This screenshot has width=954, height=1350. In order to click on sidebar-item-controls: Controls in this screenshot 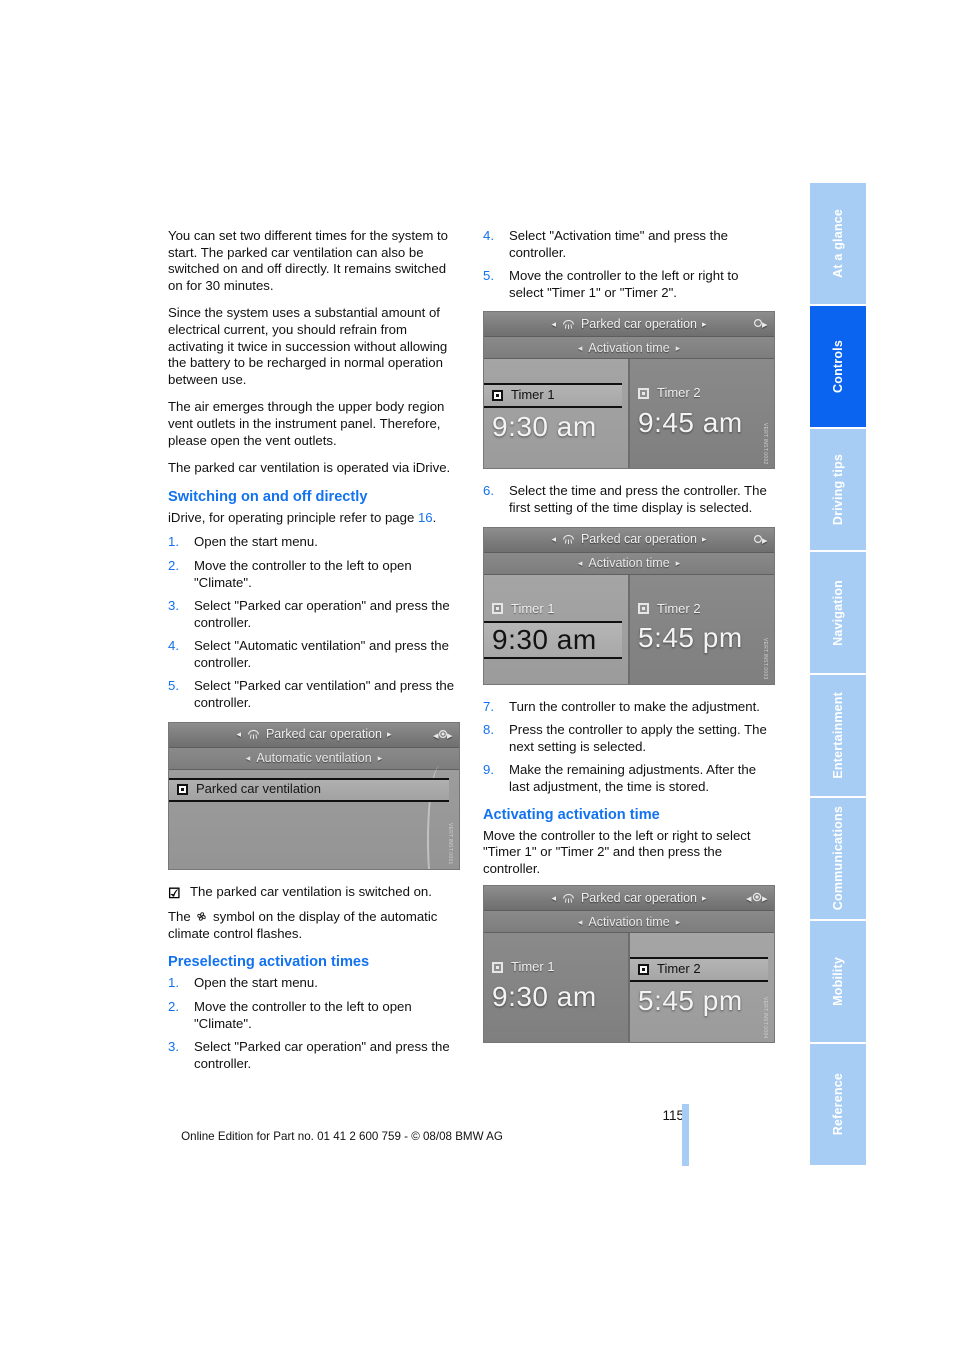, I will do `click(838, 366)`.